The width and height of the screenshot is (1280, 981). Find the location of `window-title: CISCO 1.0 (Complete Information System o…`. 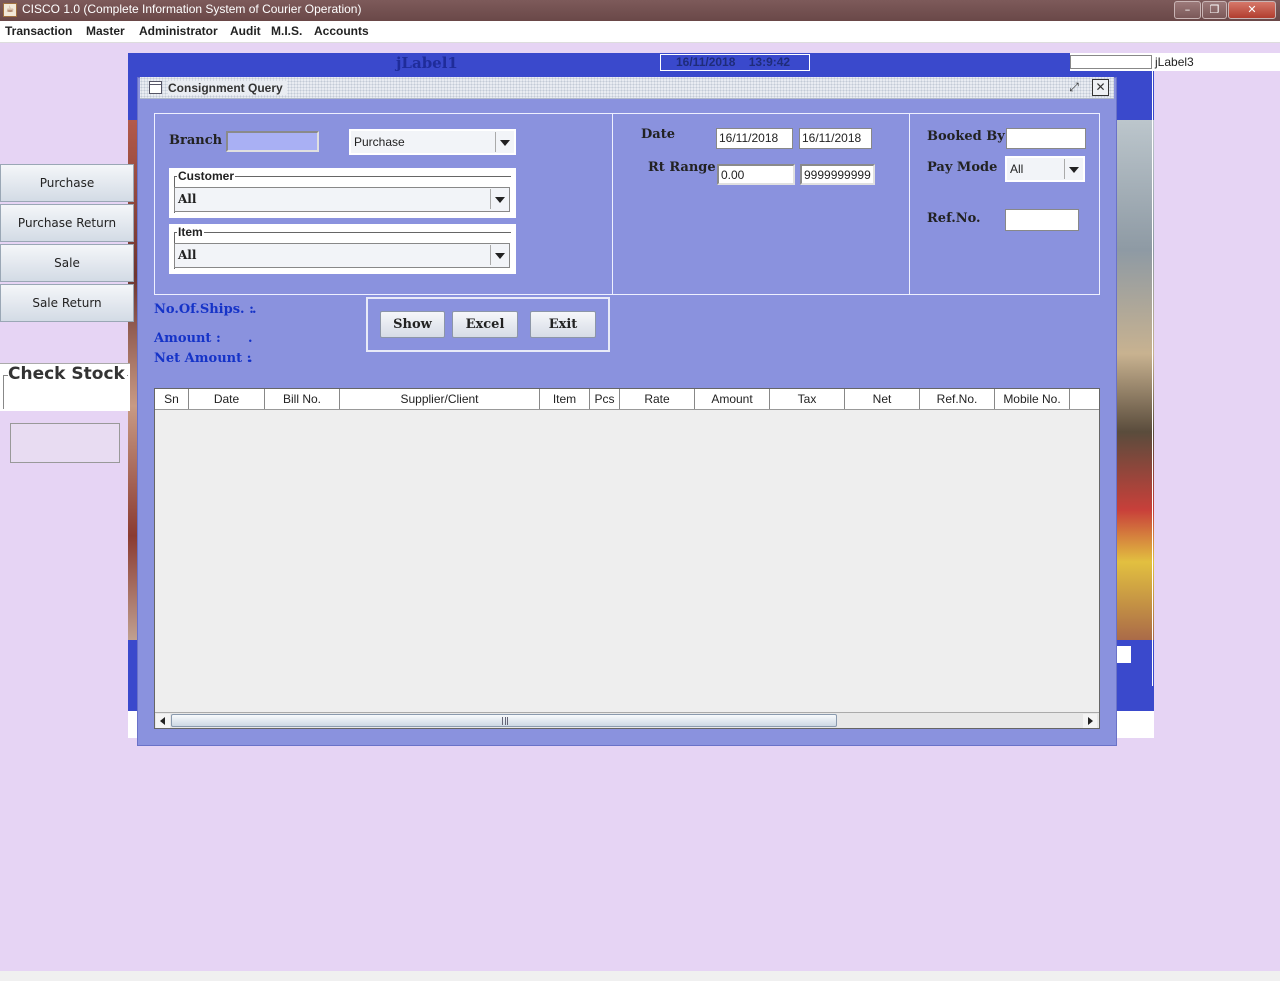

window-title: CISCO 1.0 (Complete Information System o… is located at coordinates (192, 9).